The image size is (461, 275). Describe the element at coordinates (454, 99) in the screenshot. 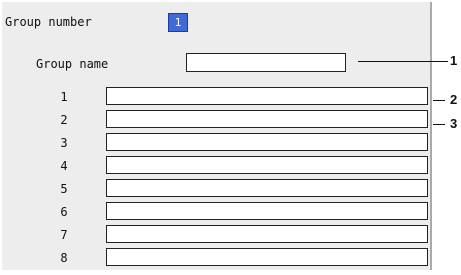

I see `callout-number-2: 2` at that location.